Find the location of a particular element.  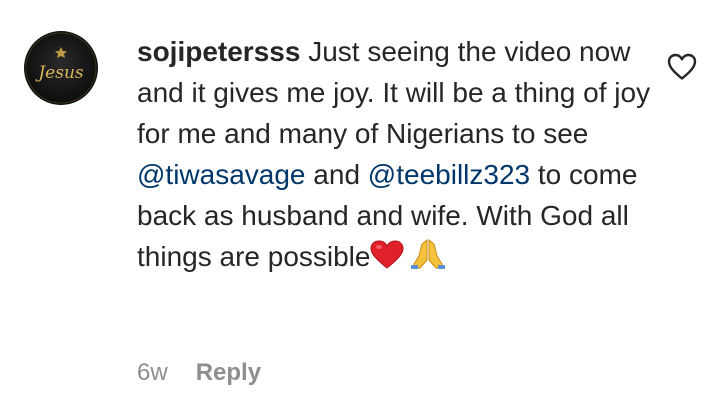

like-button is located at coordinates (682, 67).